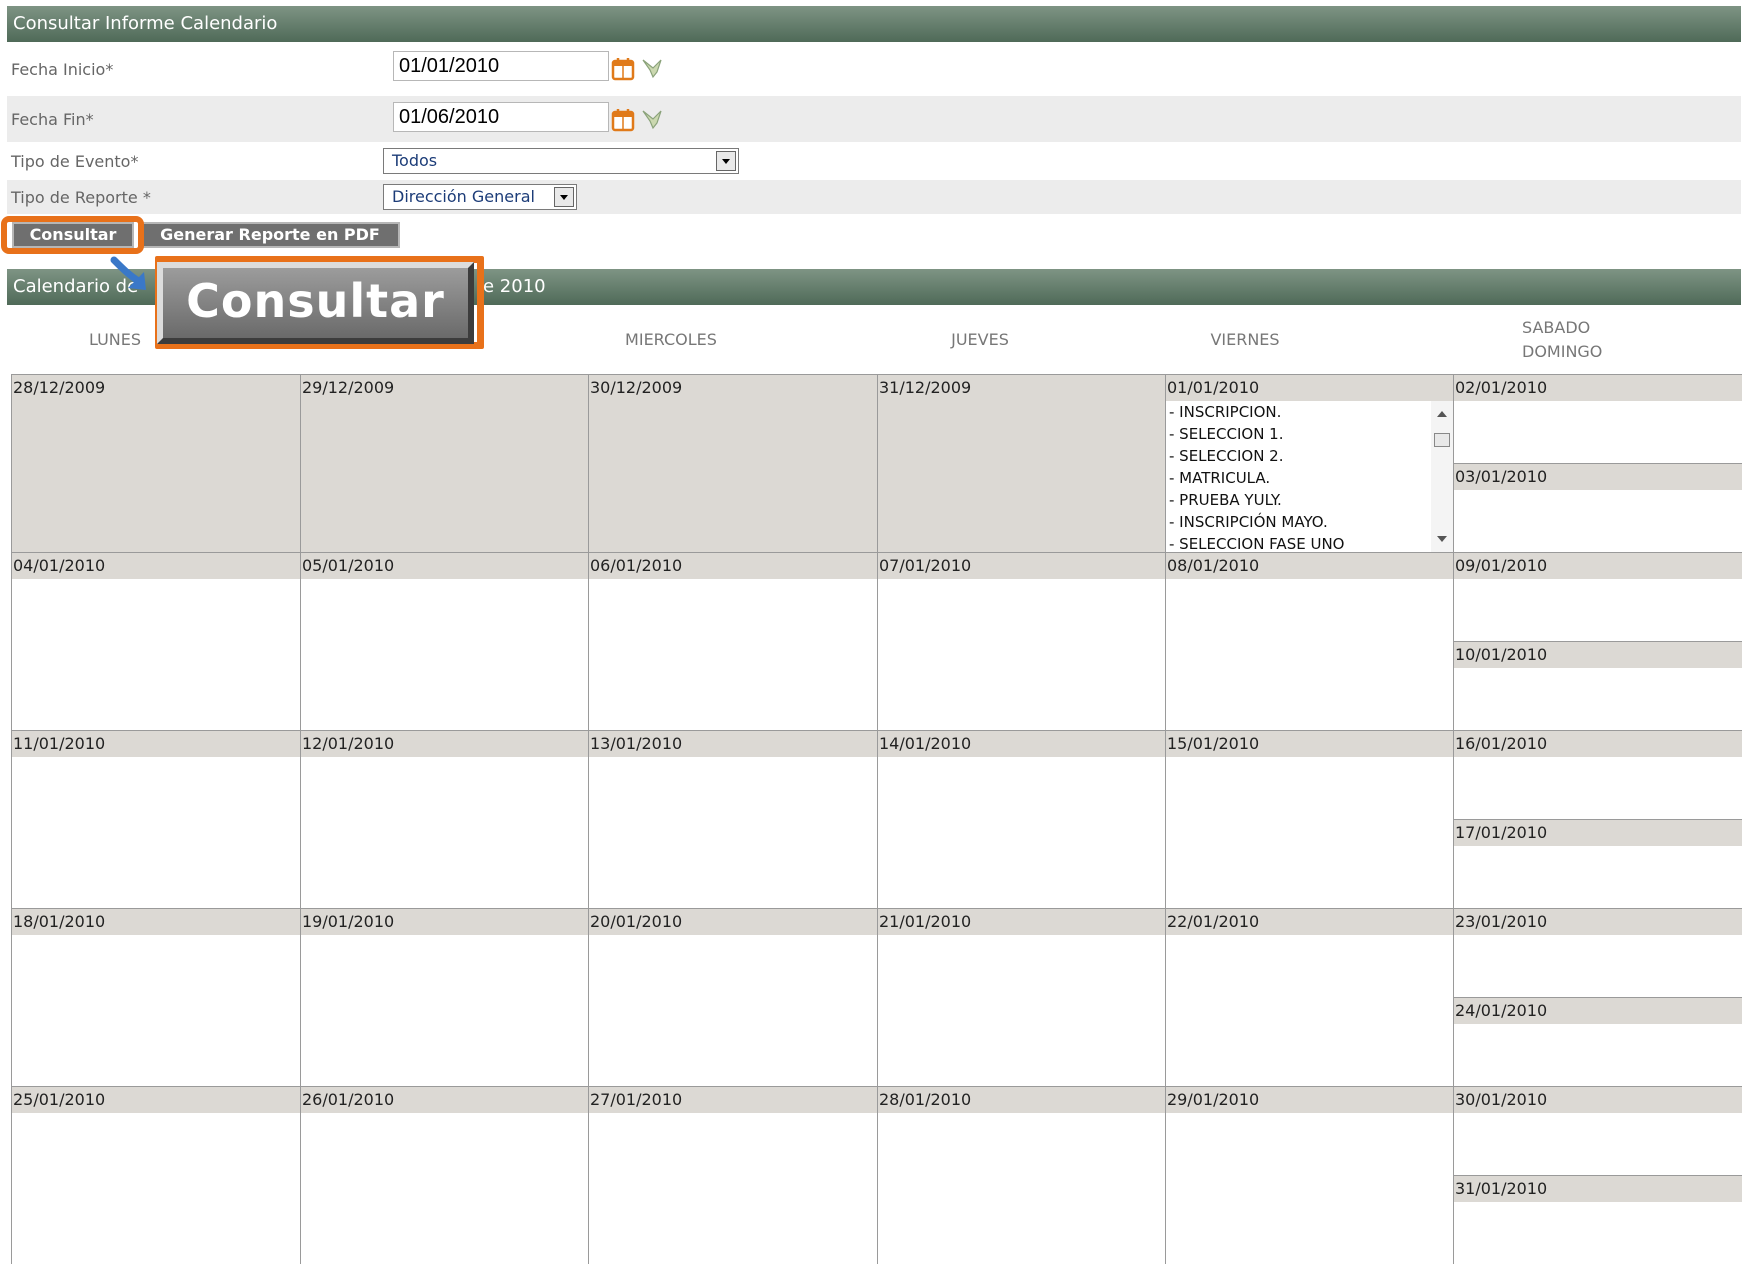  What do you see at coordinates (733, 388) in the screenshot?
I see `calendar-date-label: 30/12/2009` at bounding box center [733, 388].